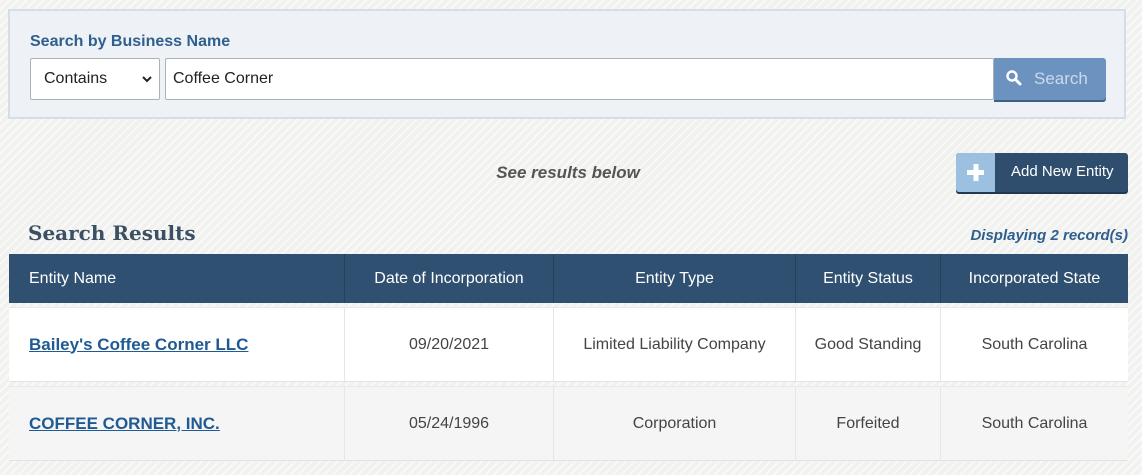  I want to click on type-cell: Limited Liability Company, so click(674, 344).